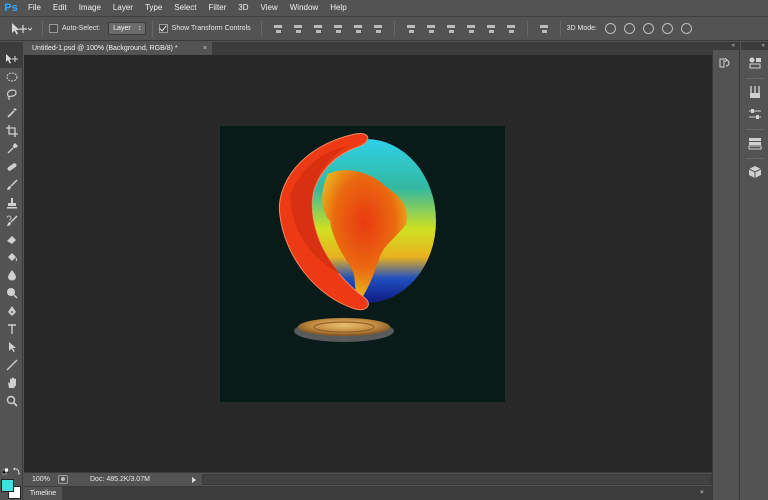 The image size is (768, 500). Describe the element at coordinates (457, 479) in the screenshot. I see `horizontal-scrollbar` at that location.